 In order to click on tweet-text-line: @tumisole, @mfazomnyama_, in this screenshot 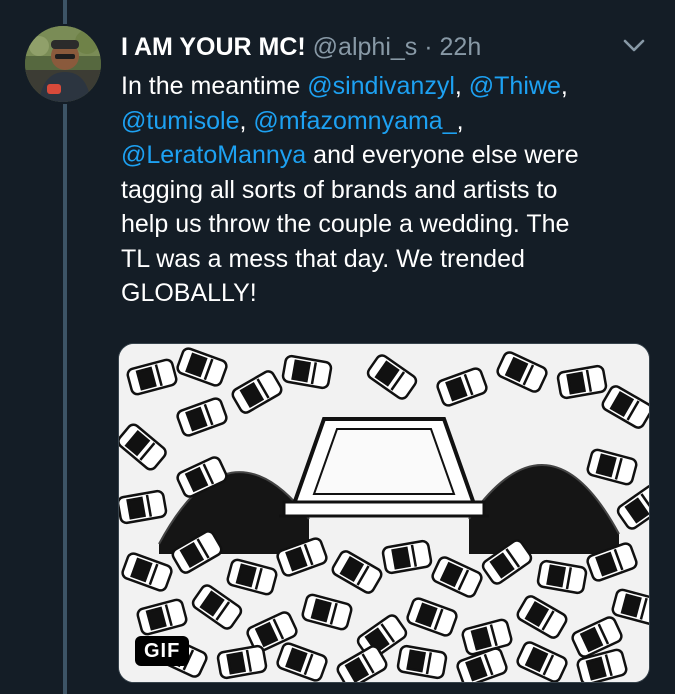, I will do `click(386, 121)`.